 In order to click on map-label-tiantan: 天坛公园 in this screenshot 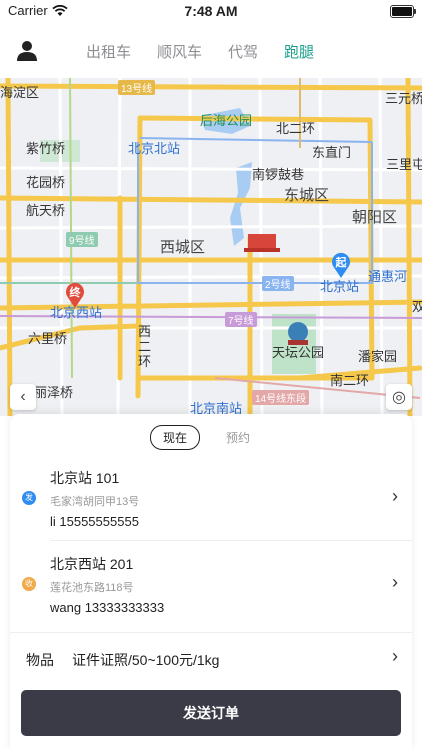, I will do `click(298, 352)`.